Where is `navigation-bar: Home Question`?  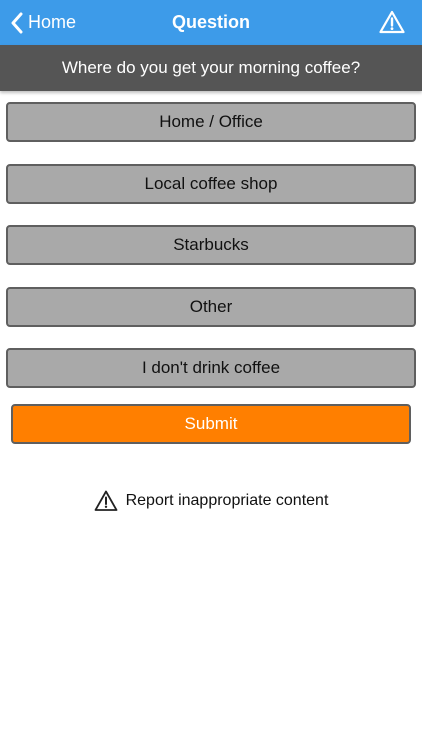 navigation-bar: Home Question is located at coordinates (211, 22).